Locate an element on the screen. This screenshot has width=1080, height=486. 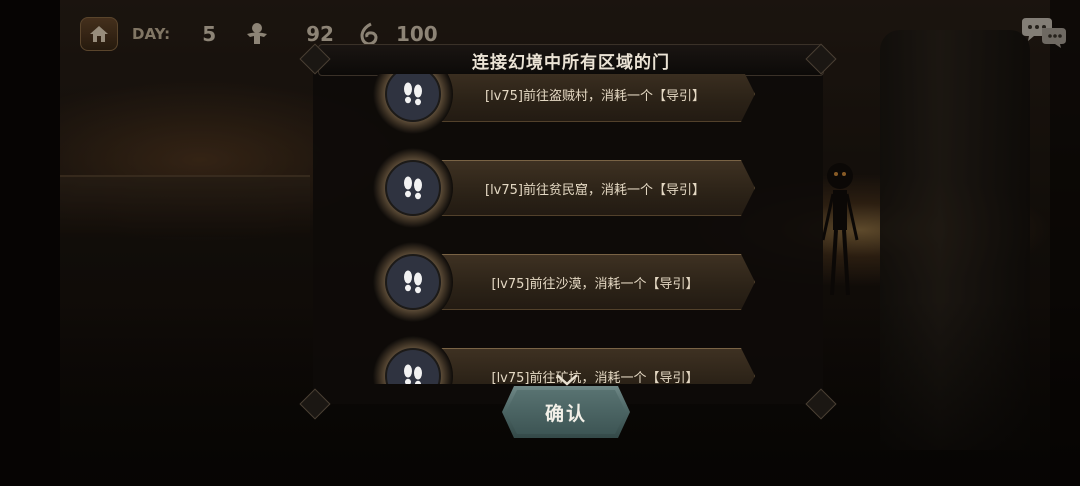
item-label: [lv75]前往盗贼村，消耗一个【导引】 is located at coordinates (595, 96).